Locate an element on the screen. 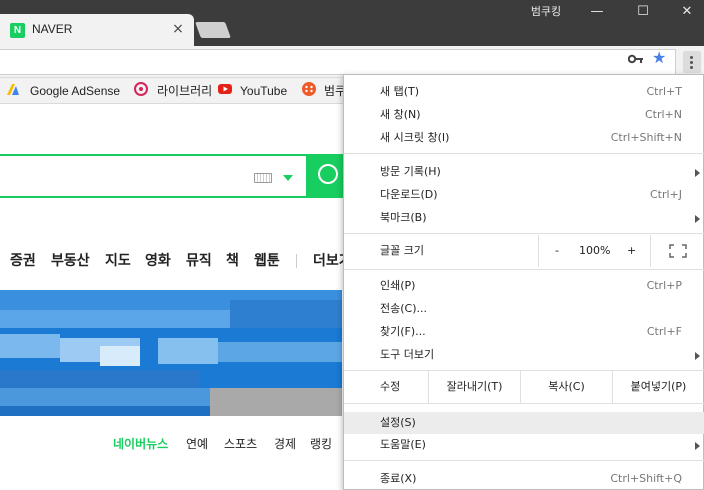 The height and width of the screenshot is (490, 704). menu-item-shortcut: Ctrl+P is located at coordinates (664, 285).